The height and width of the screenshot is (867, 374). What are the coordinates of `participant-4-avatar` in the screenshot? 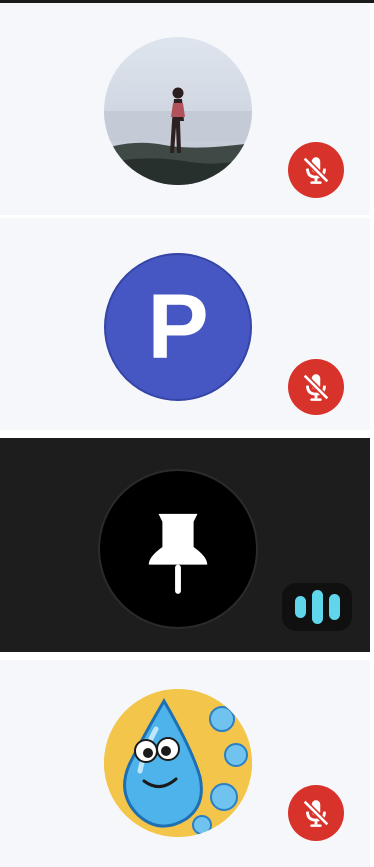 It's located at (178, 763).